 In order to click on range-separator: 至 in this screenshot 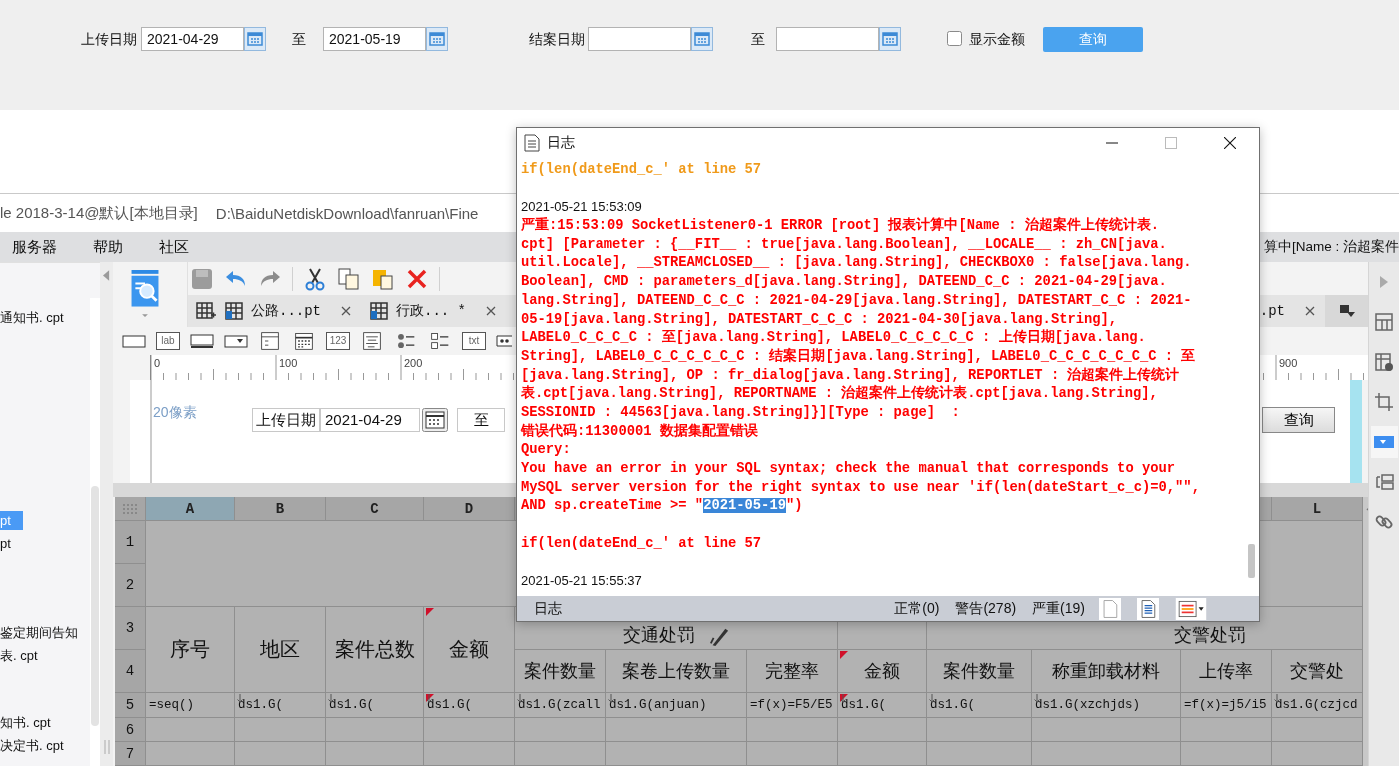, I will do `click(758, 39)`.